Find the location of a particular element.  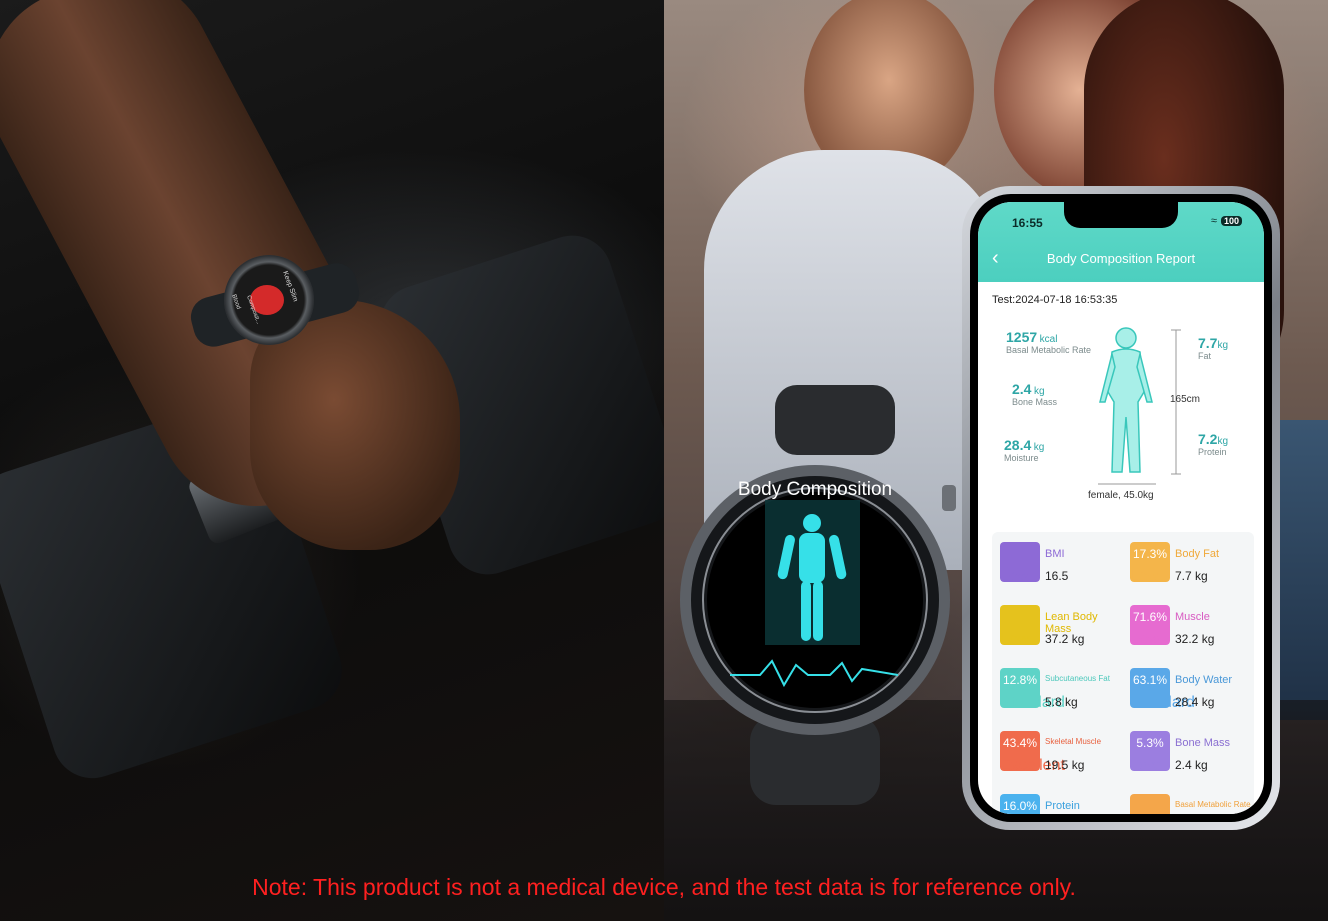

metric-title: Protein is located at coordinates (1062, 806).